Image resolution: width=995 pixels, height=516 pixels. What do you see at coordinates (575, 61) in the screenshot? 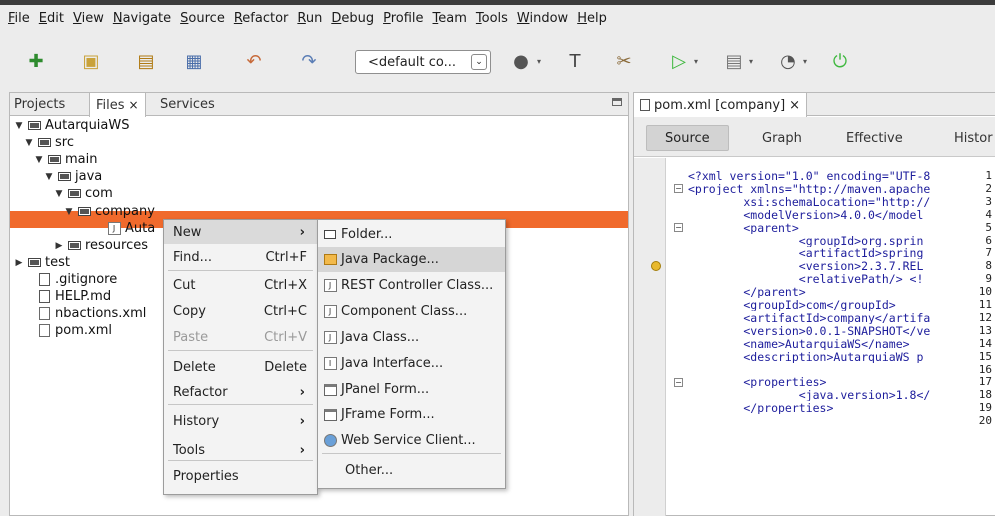
I see `hammer-icon: T` at bounding box center [575, 61].